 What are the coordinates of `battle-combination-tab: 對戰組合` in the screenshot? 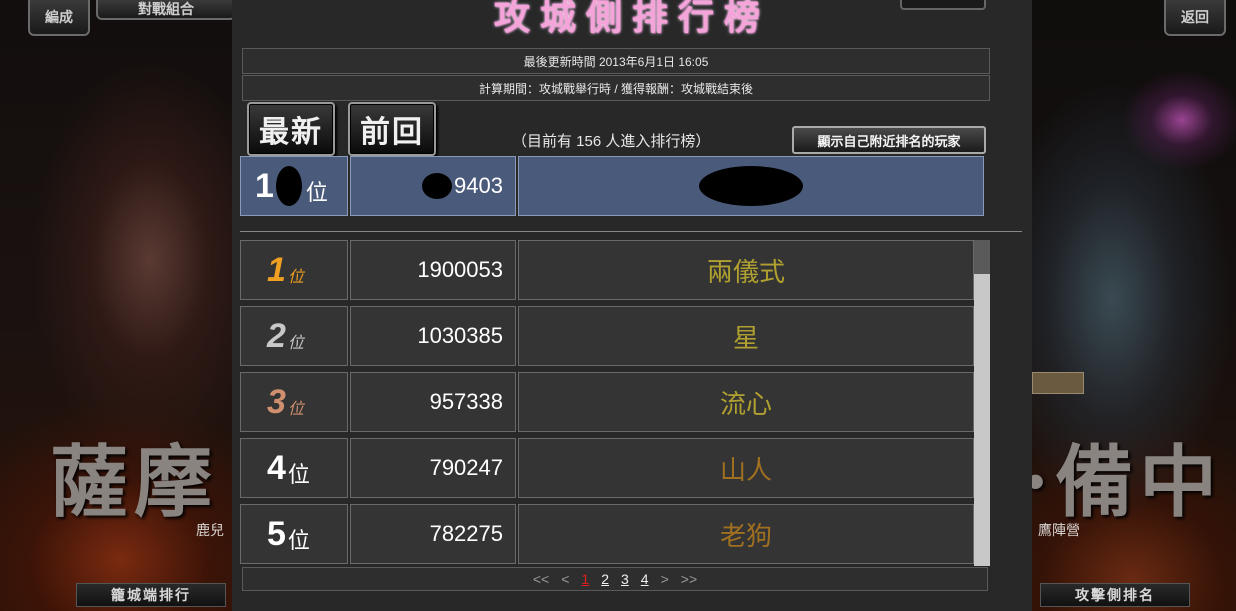 It's located at (166, 10).